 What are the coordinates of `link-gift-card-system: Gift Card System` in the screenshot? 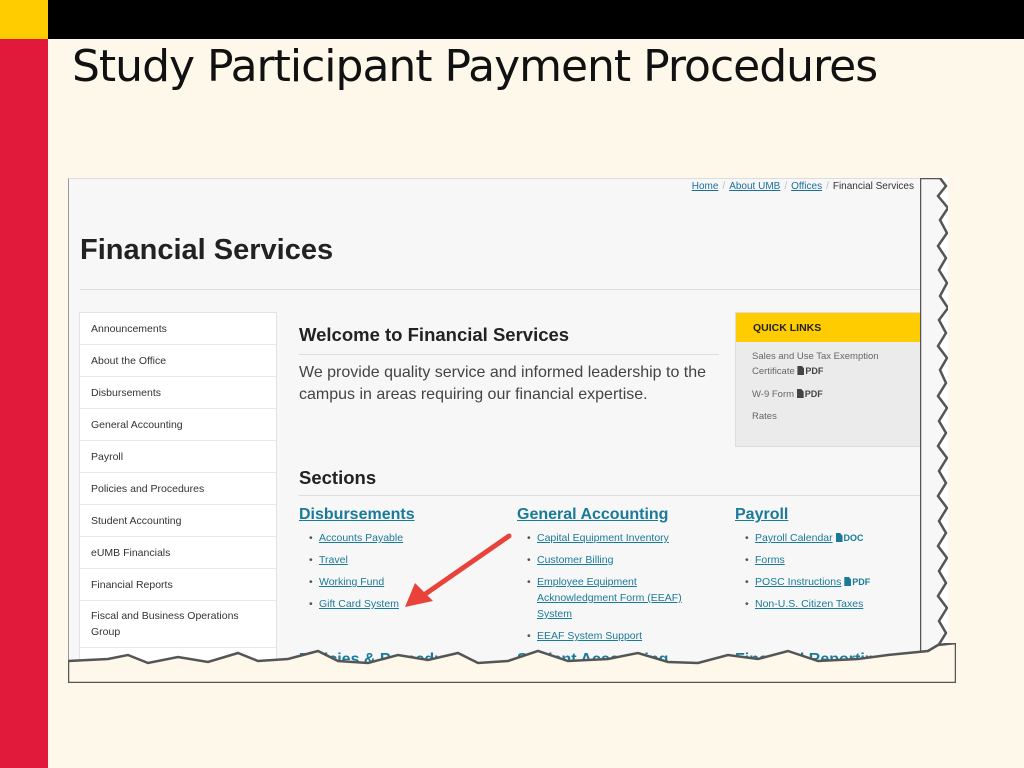 It's located at (359, 604).